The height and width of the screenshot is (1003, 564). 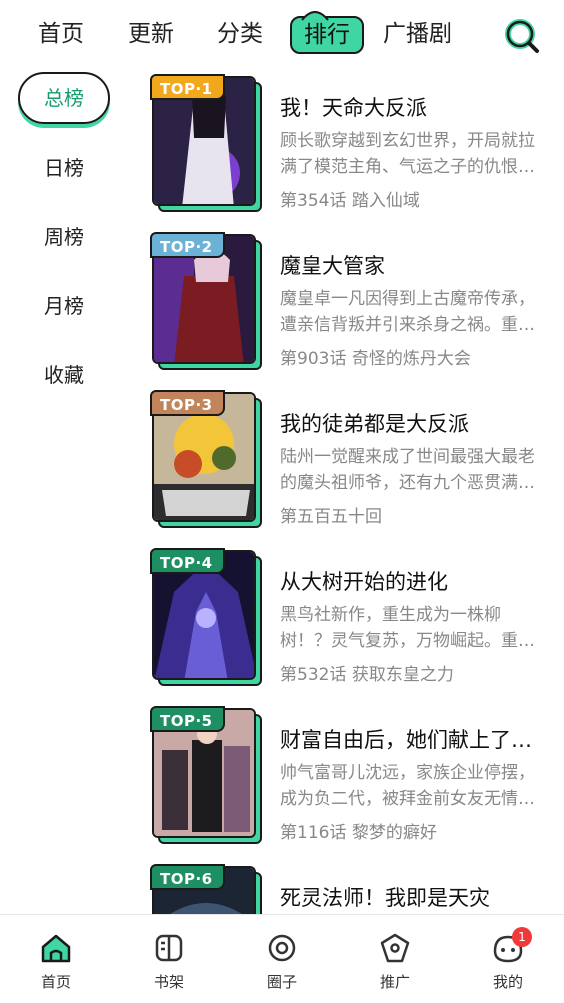 I want to click on bottom-nav-label: 推广, so click(x=394, y=982).